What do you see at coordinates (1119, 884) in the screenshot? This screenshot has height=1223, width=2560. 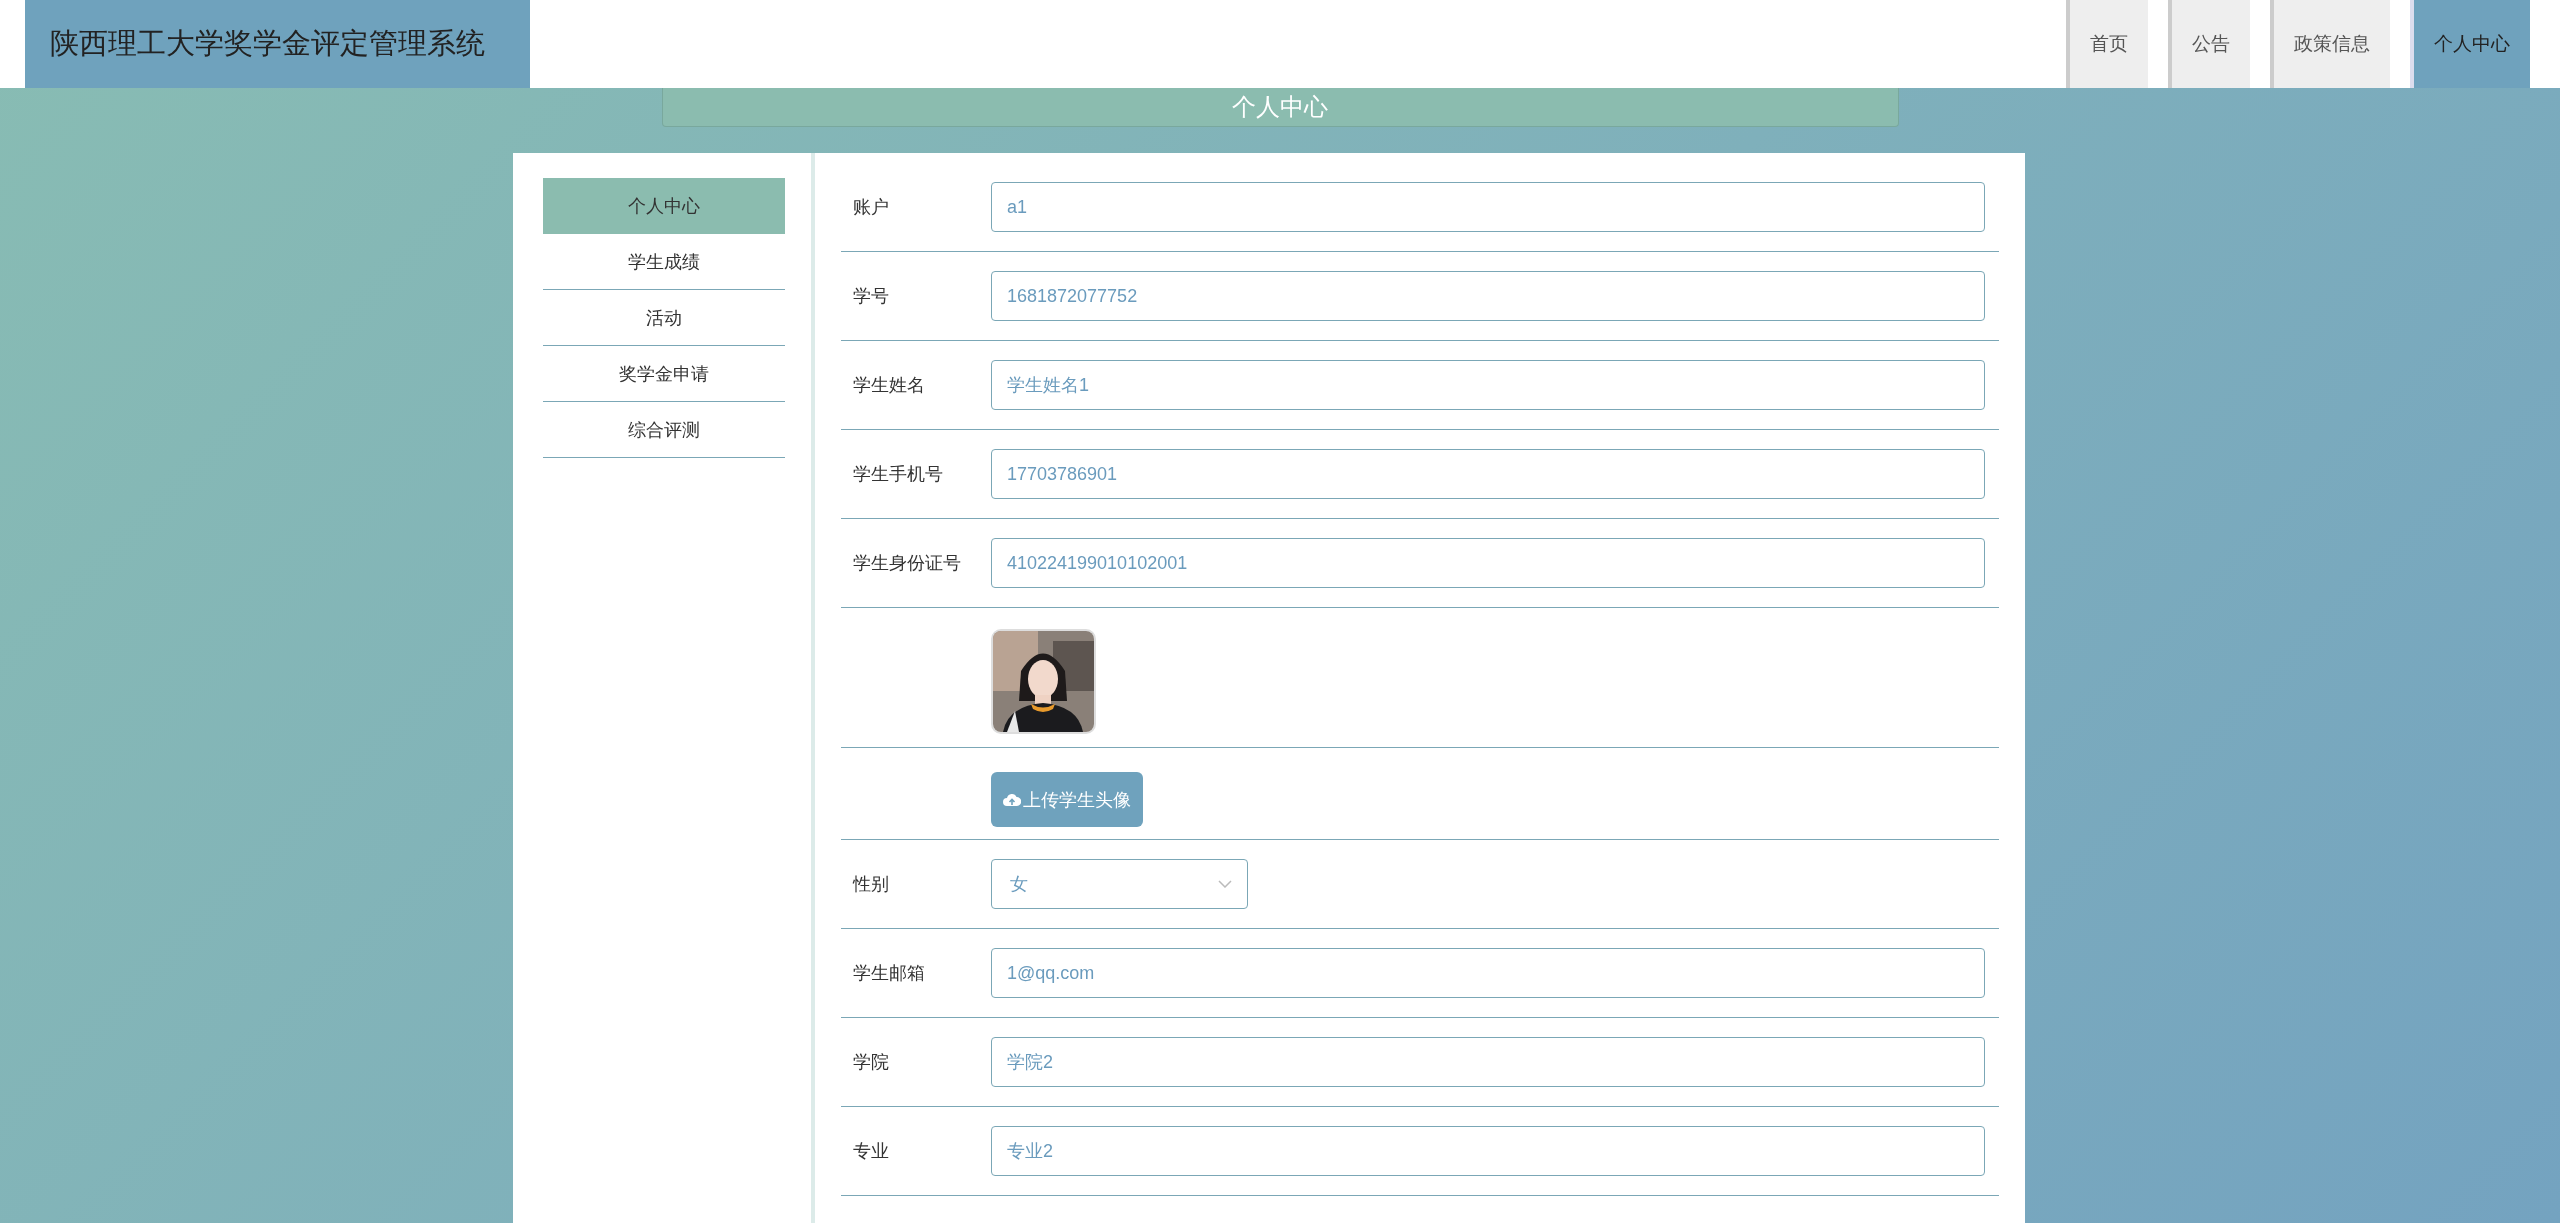 I see `select-field: 女` at bounding box center [1119, 884].